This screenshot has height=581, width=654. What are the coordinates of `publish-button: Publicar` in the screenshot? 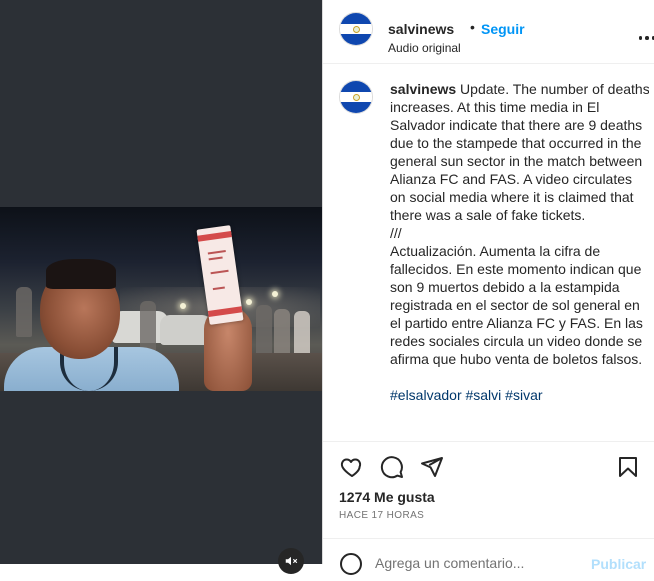 It's located at (618, 564).